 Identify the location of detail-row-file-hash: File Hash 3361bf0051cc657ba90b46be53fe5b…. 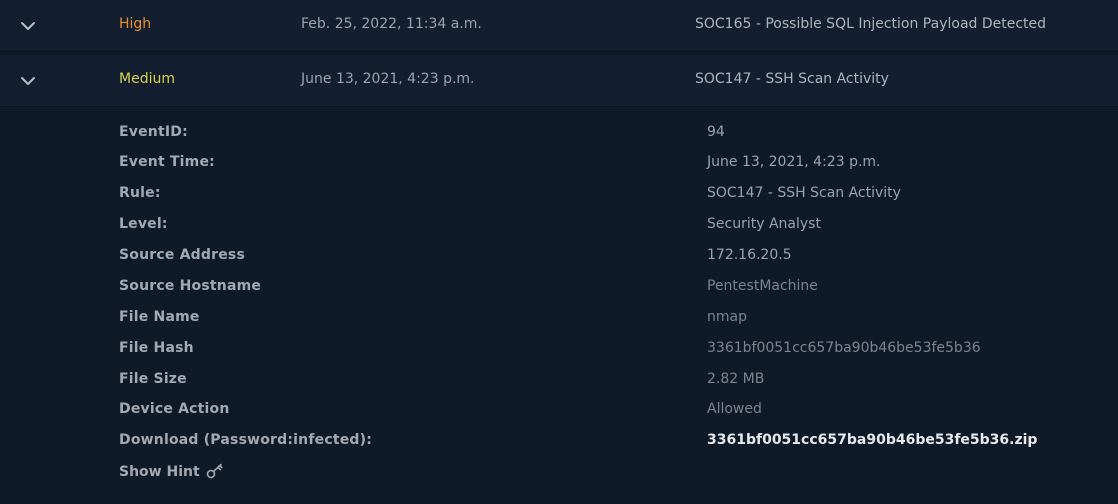
(559, 351).